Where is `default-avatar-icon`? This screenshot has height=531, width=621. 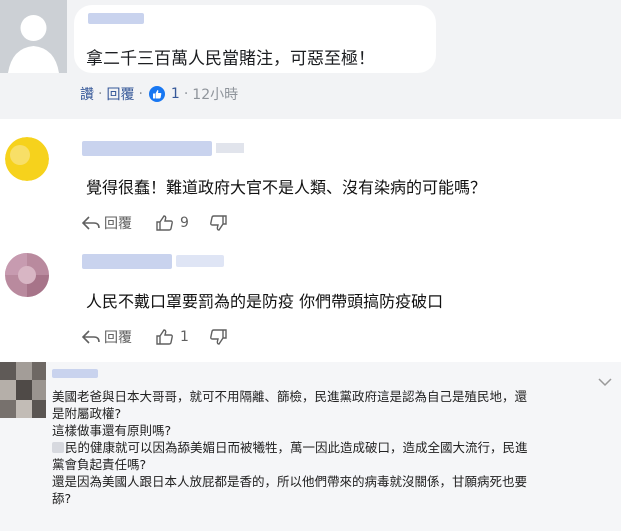 default-avatar-icon is located at coordinates (33, 36).